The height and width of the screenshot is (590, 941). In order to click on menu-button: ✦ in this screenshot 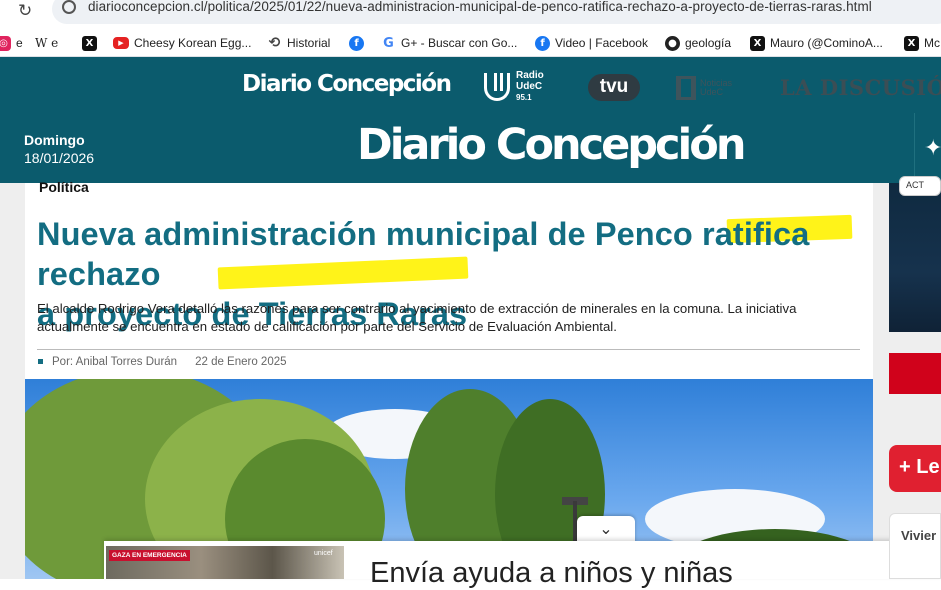, I will do `click(927, 148)`.